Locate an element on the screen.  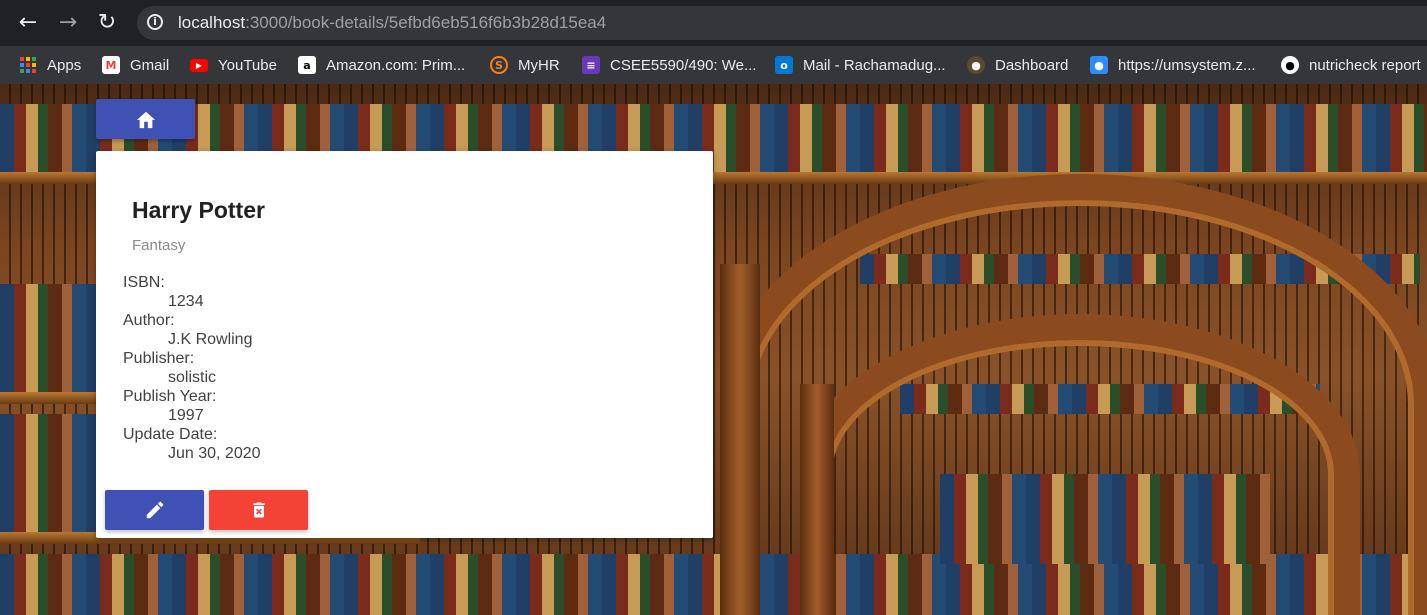
outlook-icon: o is located at coordinates (784, 65).